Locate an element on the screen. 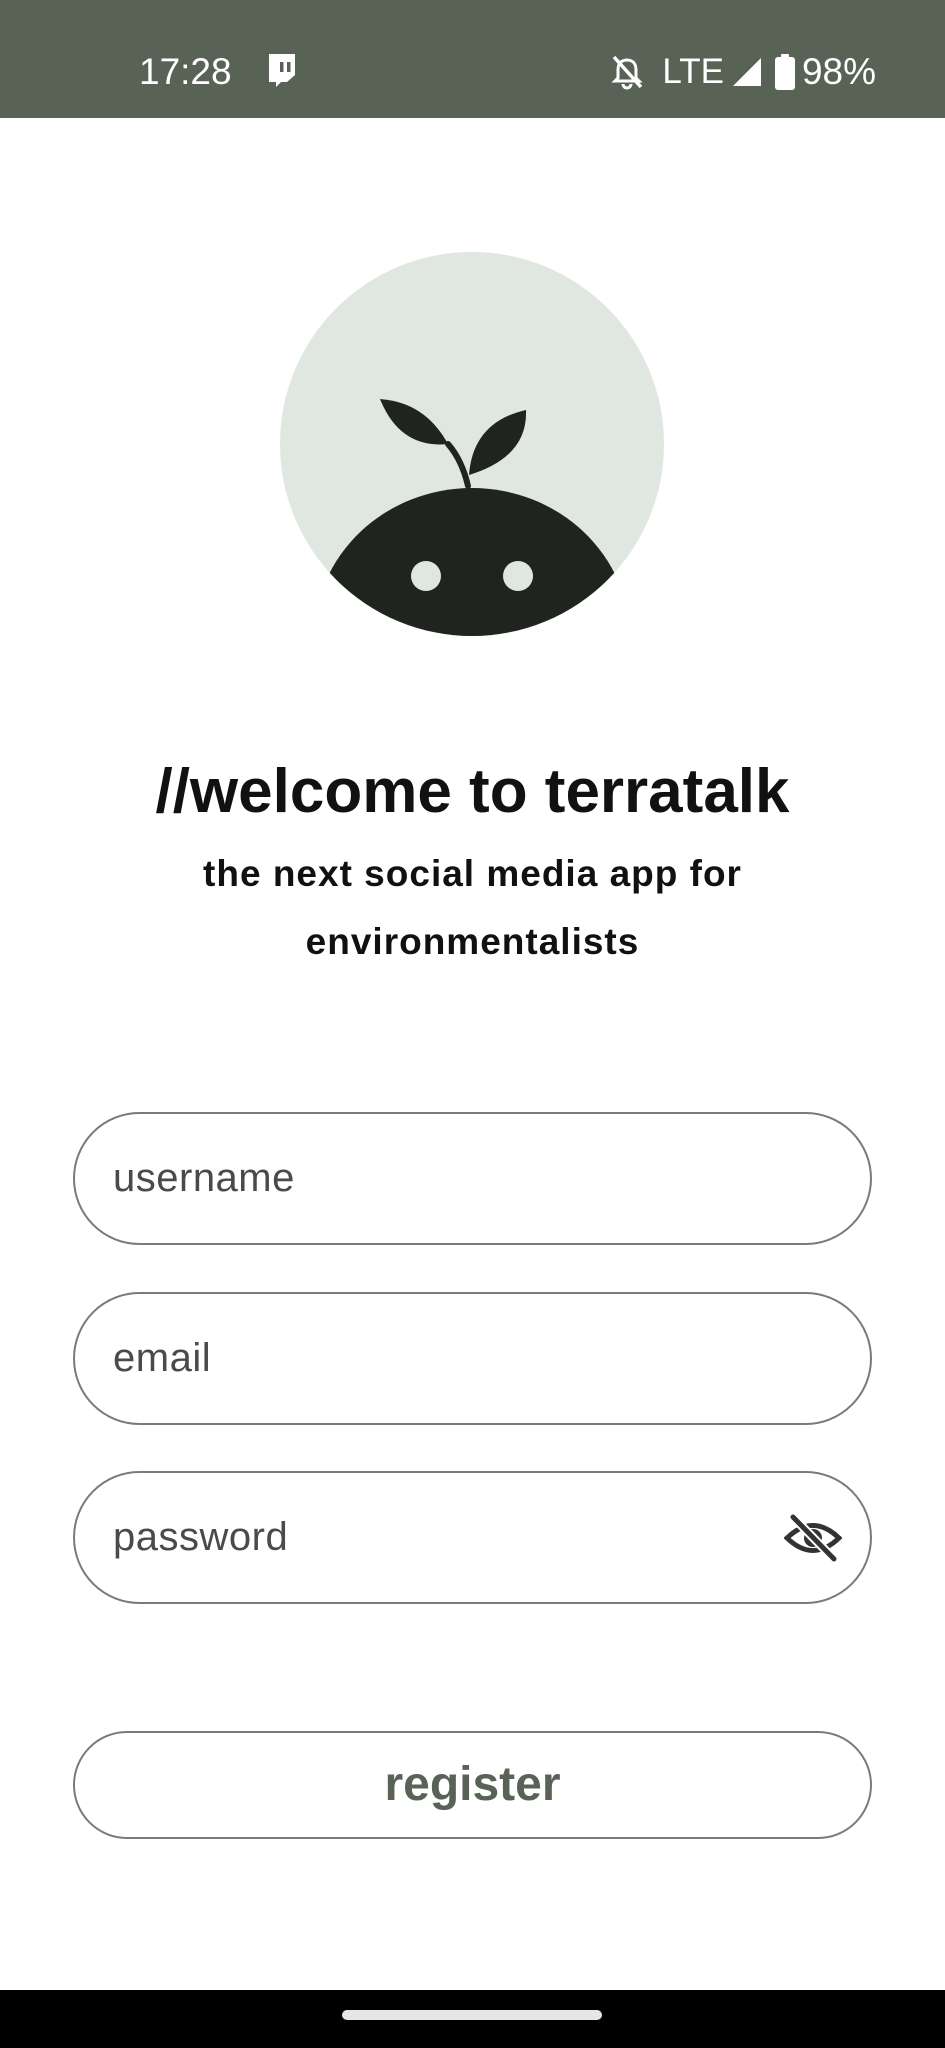 Image resolution: width=945 pixels, height=2048 pixels. battery-percent: 98% is located at coordinates (838, 71).